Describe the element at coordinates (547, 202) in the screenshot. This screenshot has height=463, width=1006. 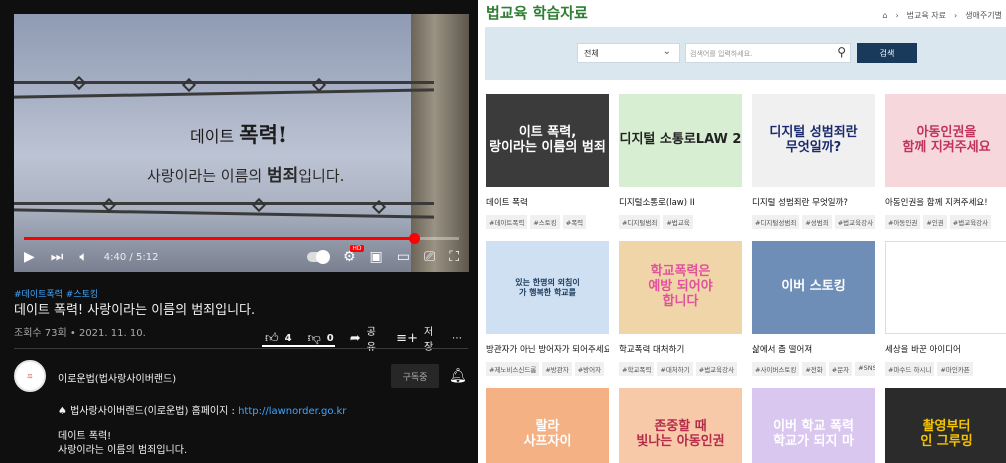
I see `card-title: 데이트 폭력` at that location.